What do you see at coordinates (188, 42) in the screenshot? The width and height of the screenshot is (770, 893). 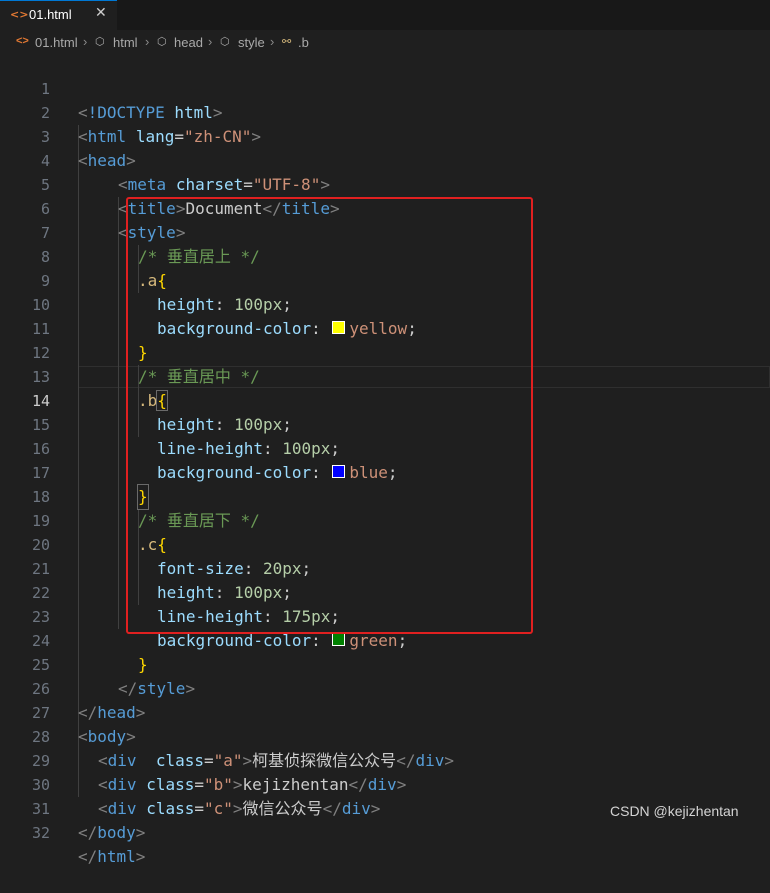 I see `breadcrumb-item-head: head` at bounding box center [188, 42].